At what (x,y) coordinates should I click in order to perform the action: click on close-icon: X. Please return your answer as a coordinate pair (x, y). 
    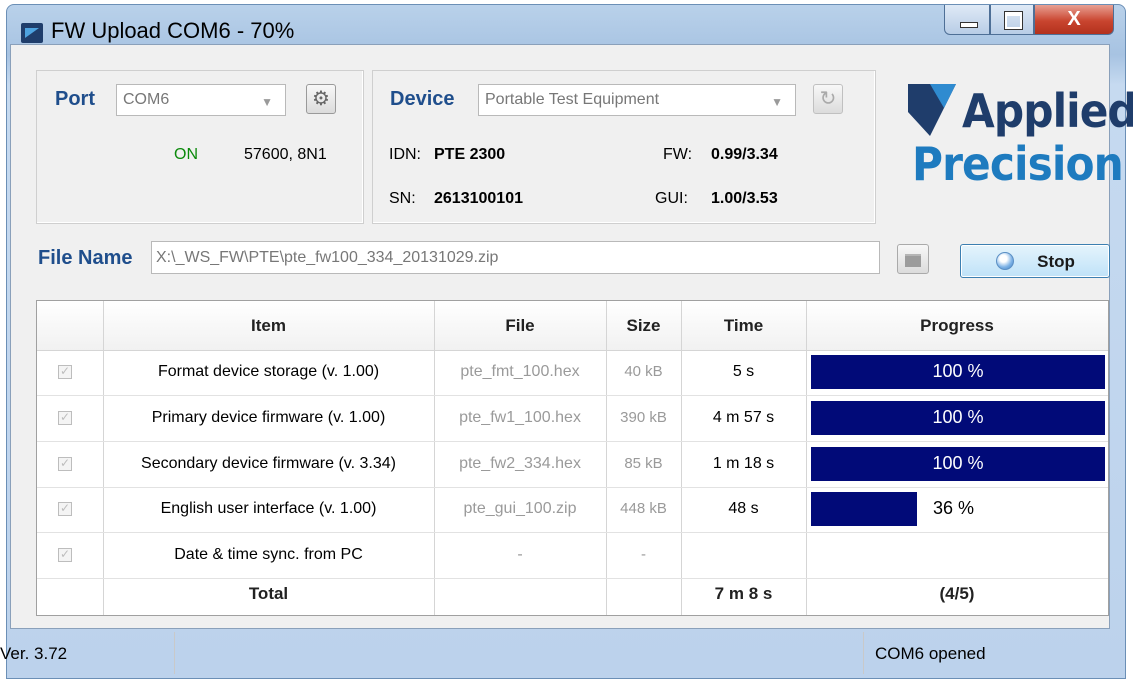
    Looking at the image, I should click on (1074, 19).